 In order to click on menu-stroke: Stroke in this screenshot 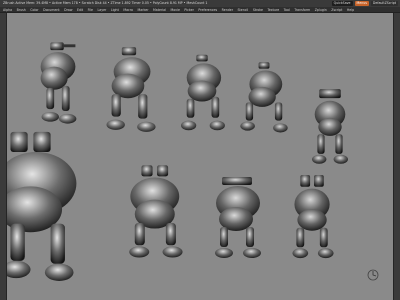, I will do `click(258, 10)`.